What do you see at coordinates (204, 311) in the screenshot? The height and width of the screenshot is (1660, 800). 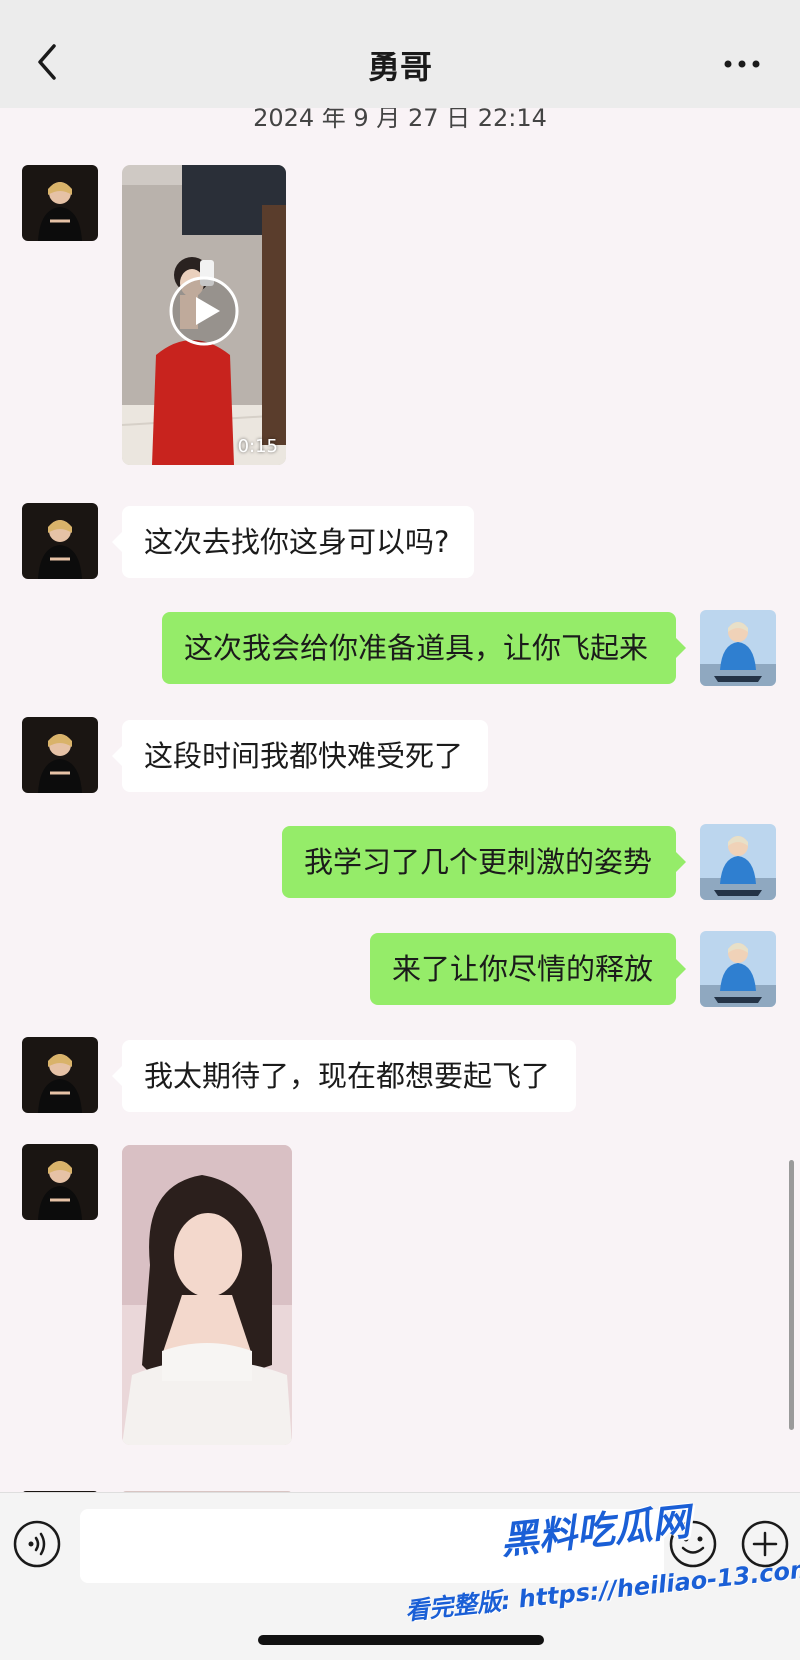 I see `play-icon` at bounding box center [204, 311].